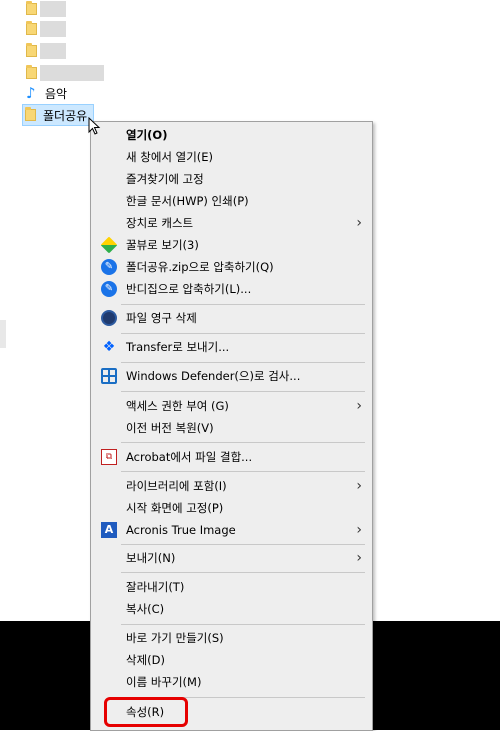  I want to click on ccleaner-icon, so click(109, 318).